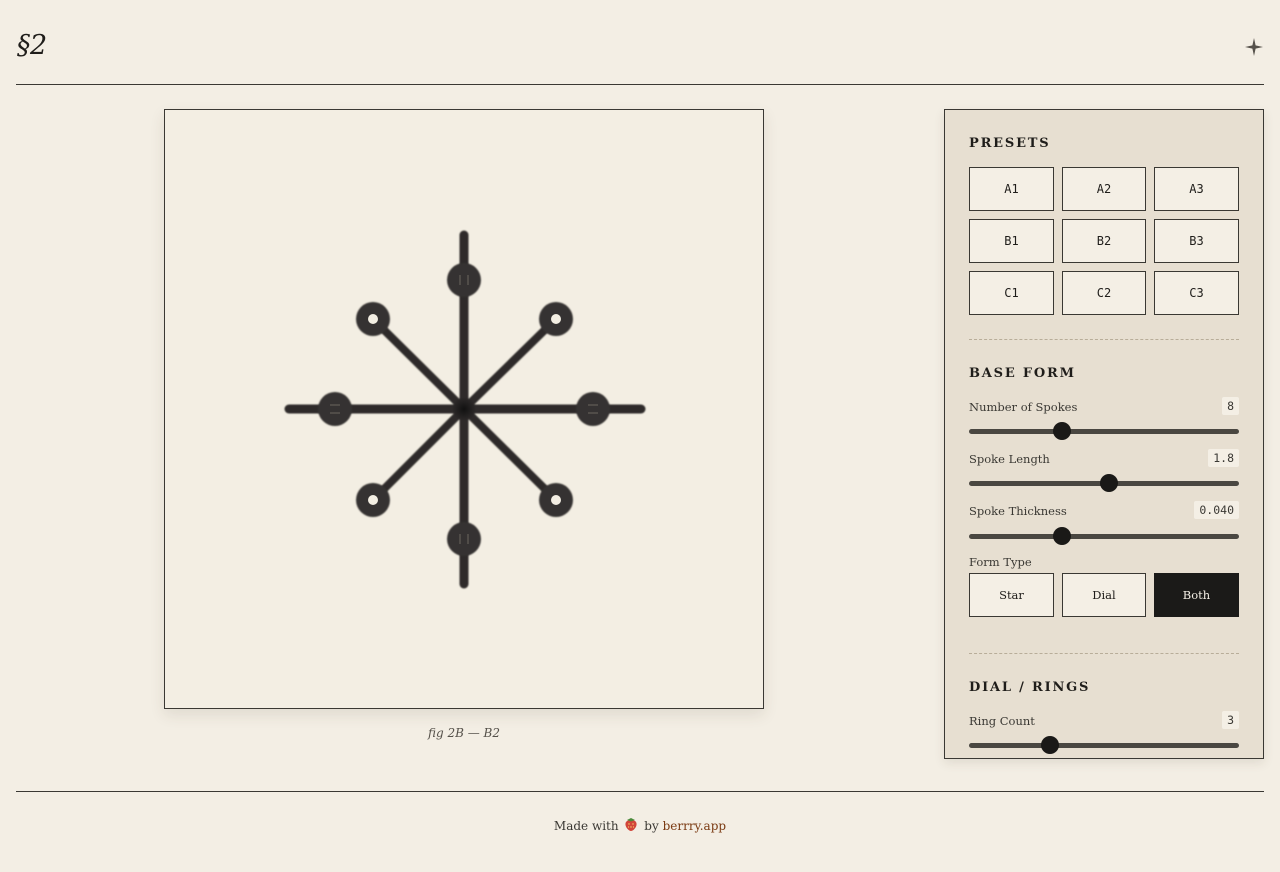 This screenshot has height=872, width=1280. What do you see at coordinates (593, 409) in the screenshot?
I see `node-right` at bounding box center [593, 409].